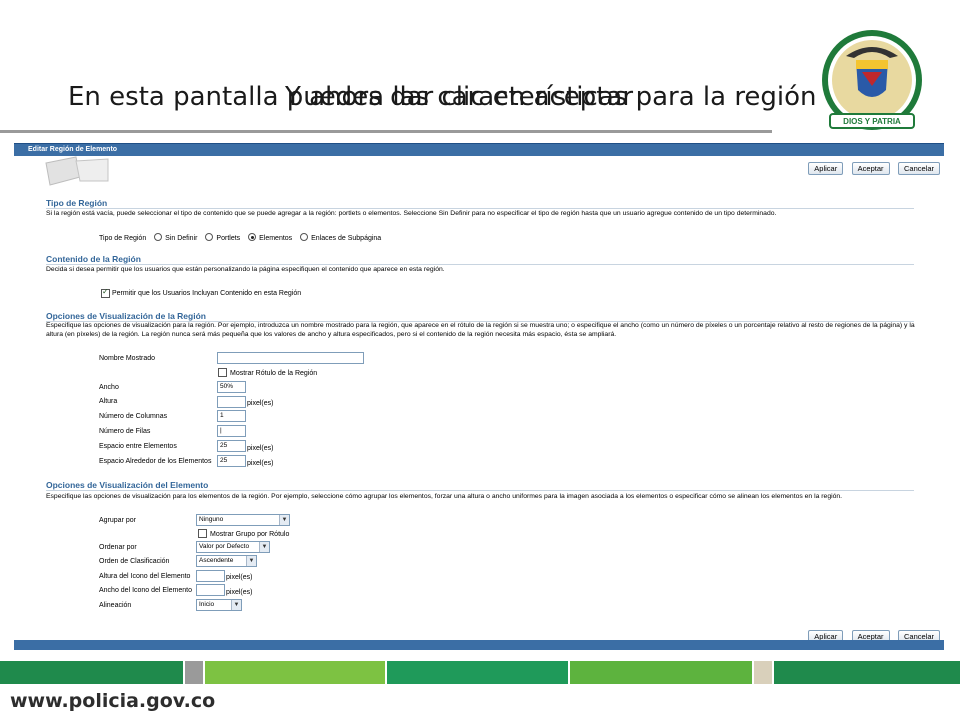 This screenshot has width=960, height=720. Describe the element at coordinates (77, 203) in the screenshot. I see `region-type-heading: Tipo de Región` at that location.